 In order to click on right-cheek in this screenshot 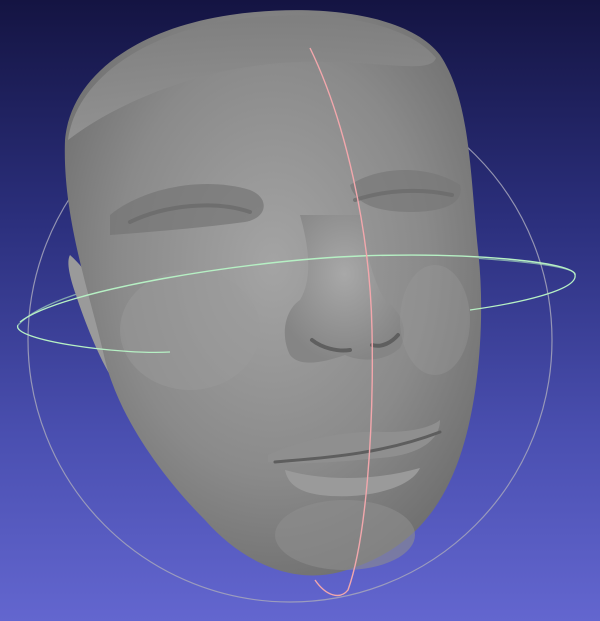, I will do `click(435, 320)`.